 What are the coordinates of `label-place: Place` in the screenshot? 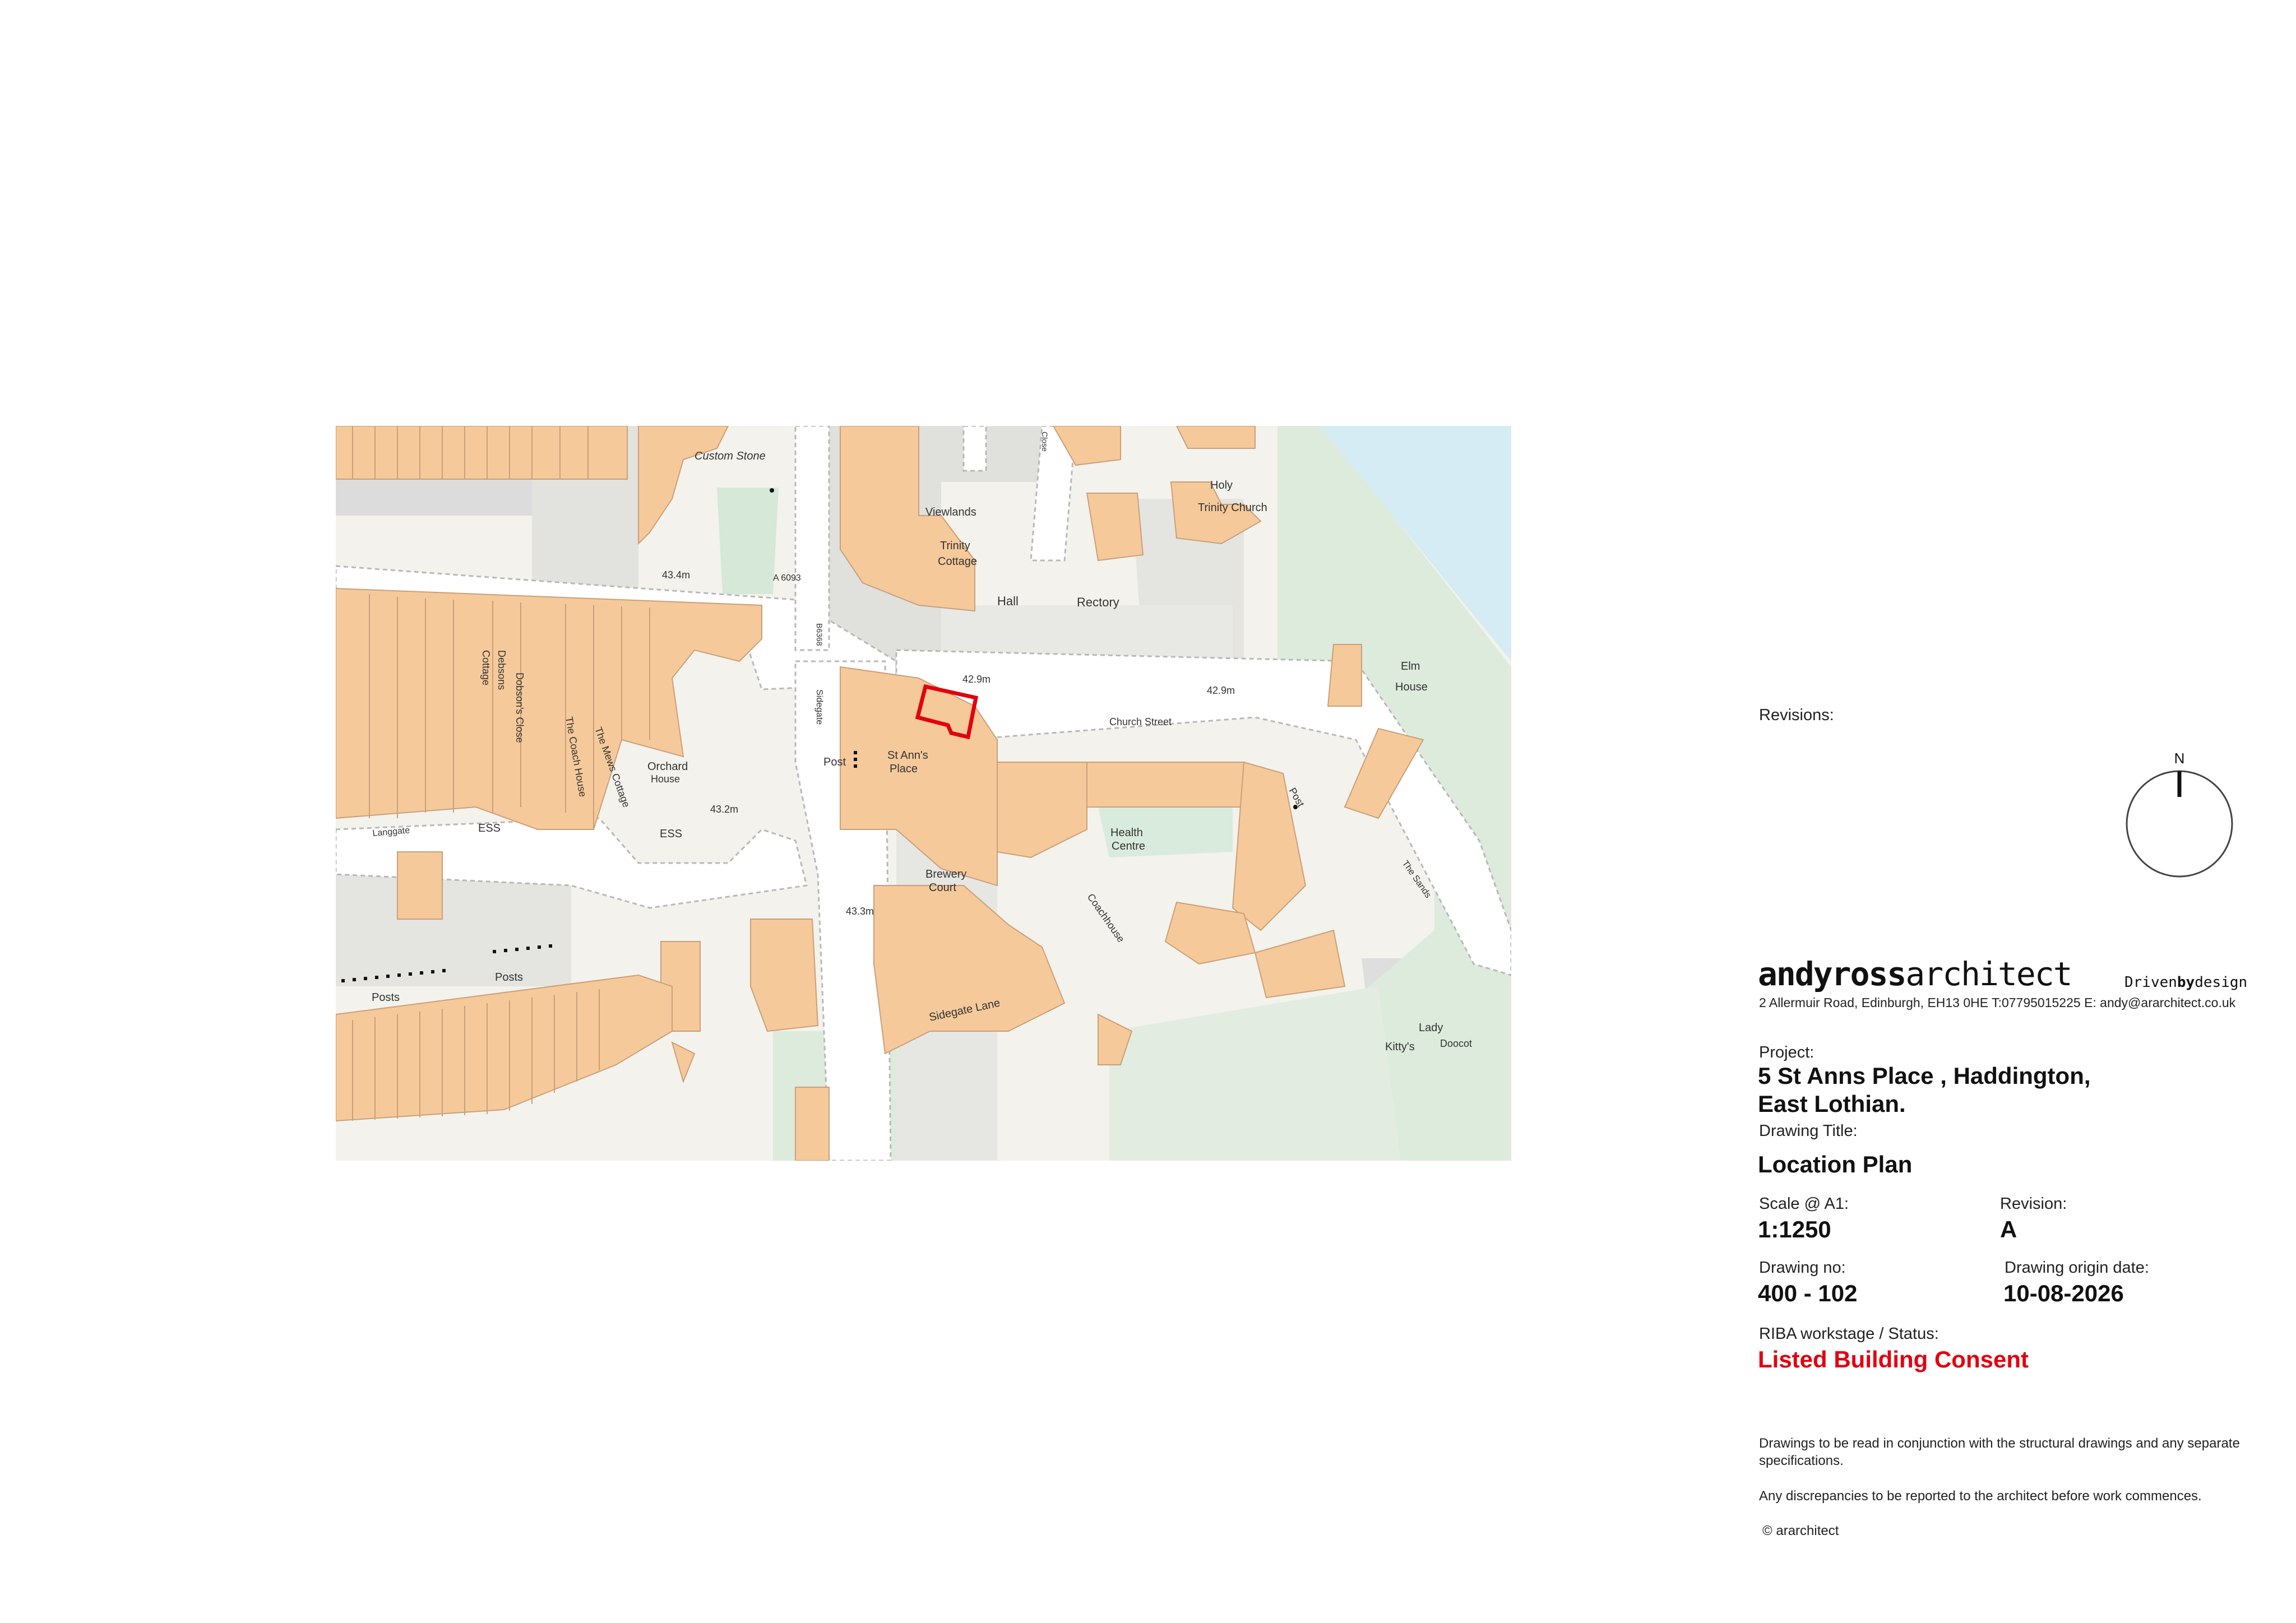 It's located at (904, 769).